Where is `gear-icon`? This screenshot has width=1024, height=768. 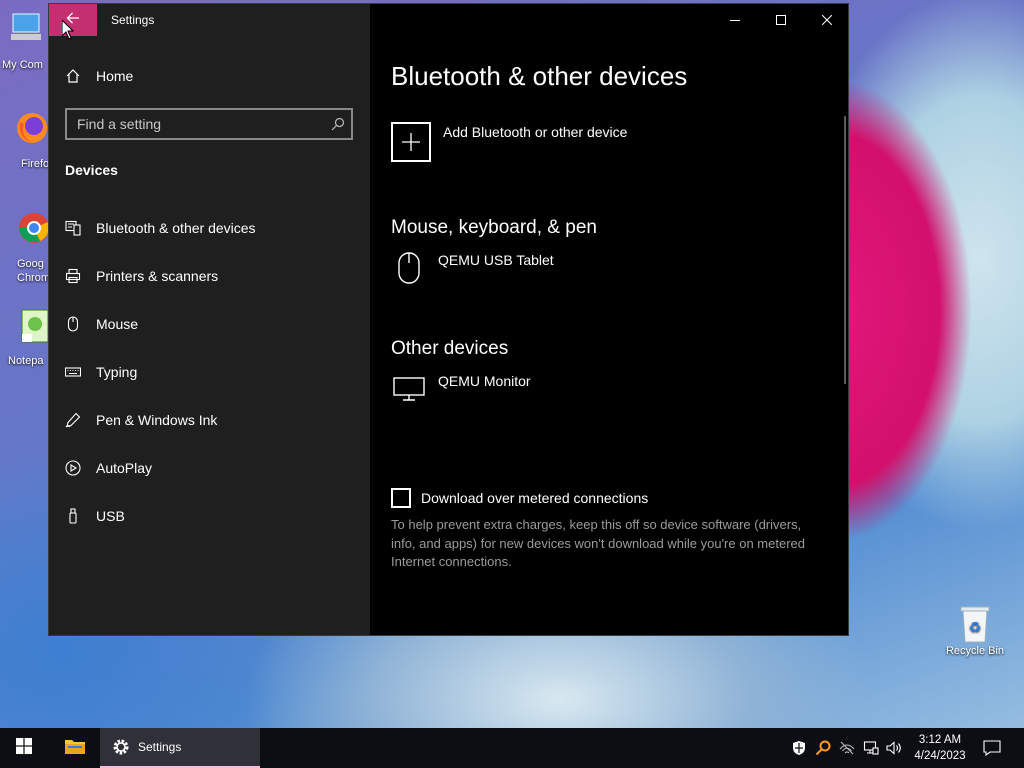 gear-icon is located at coordinates (121, 747).